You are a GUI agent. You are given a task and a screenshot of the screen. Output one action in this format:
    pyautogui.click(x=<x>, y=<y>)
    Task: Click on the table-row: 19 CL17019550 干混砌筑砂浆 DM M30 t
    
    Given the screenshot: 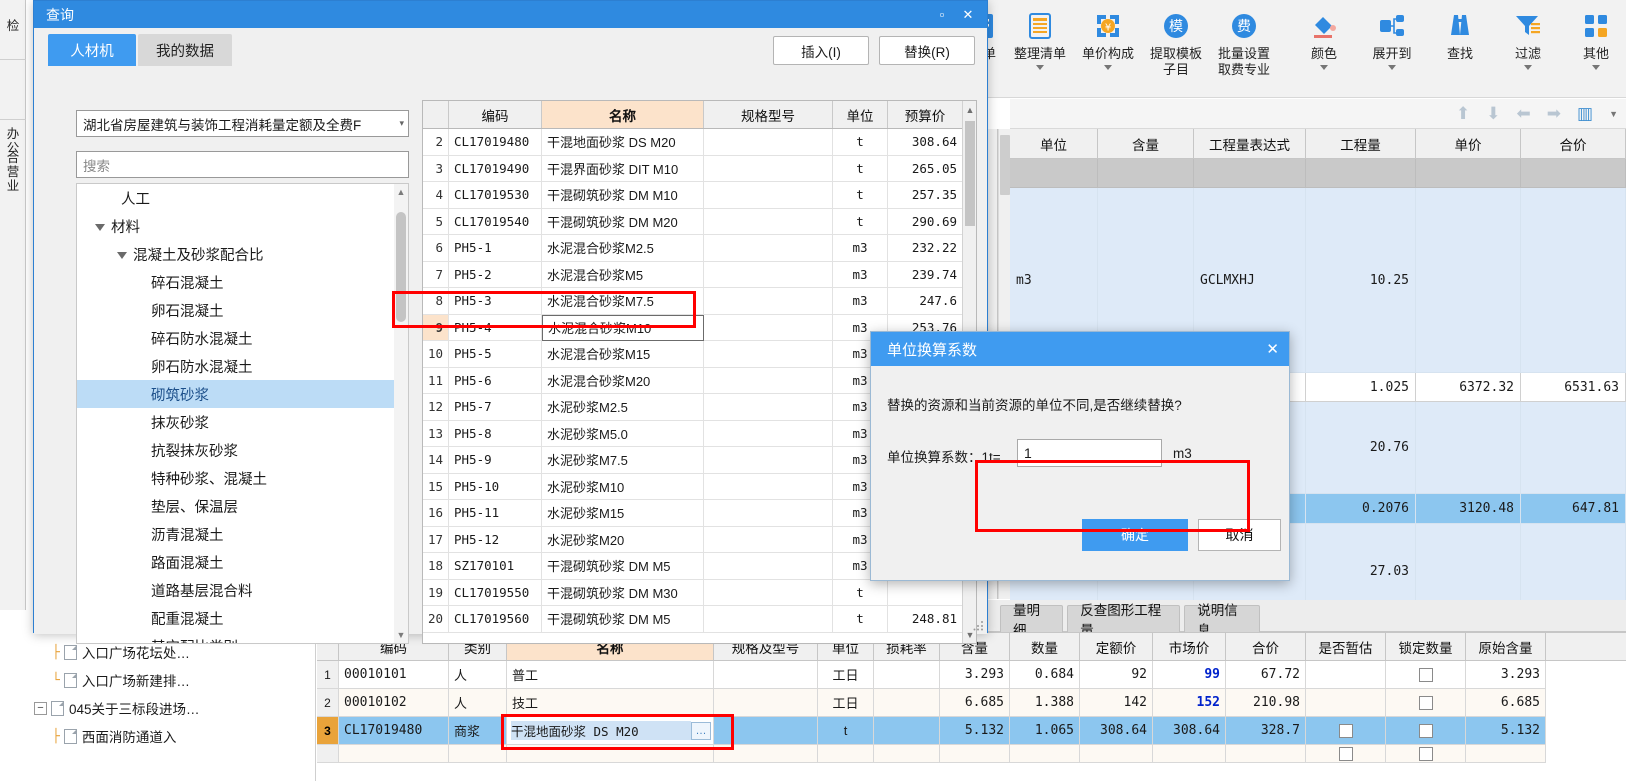 What is the action you would take?
    pyautogui.click(x=699, y=592)
    